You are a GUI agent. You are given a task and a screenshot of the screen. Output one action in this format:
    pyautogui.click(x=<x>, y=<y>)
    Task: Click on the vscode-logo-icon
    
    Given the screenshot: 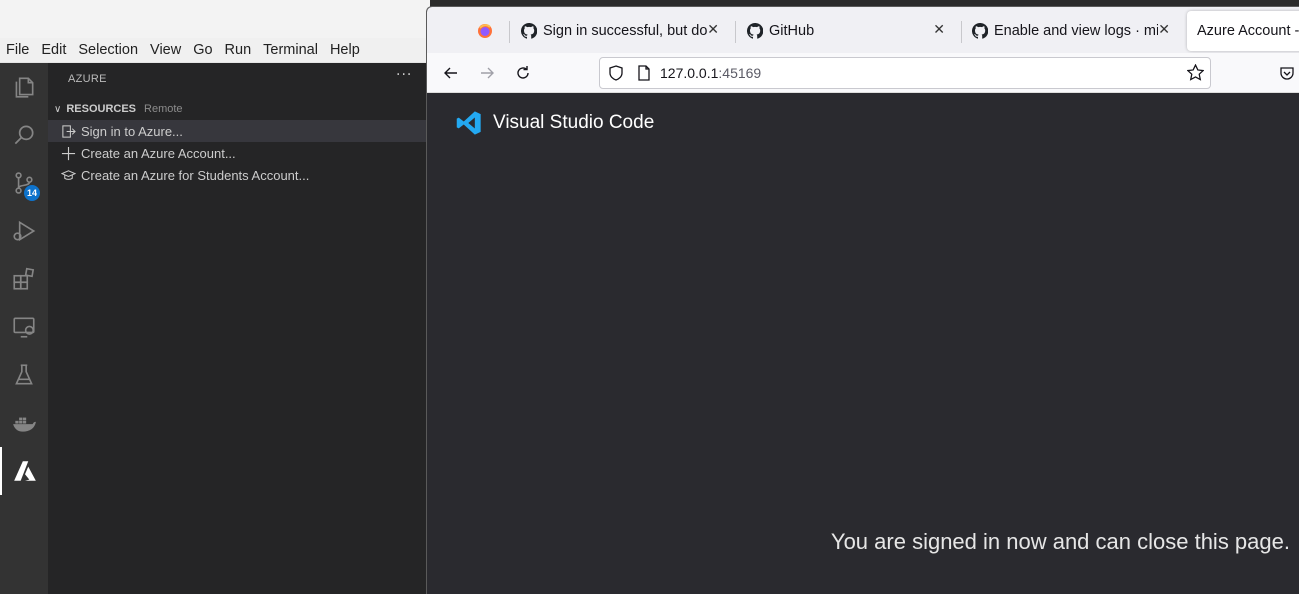 What is the action you would take?
    pyautogui.click(x=468, y=123)
    